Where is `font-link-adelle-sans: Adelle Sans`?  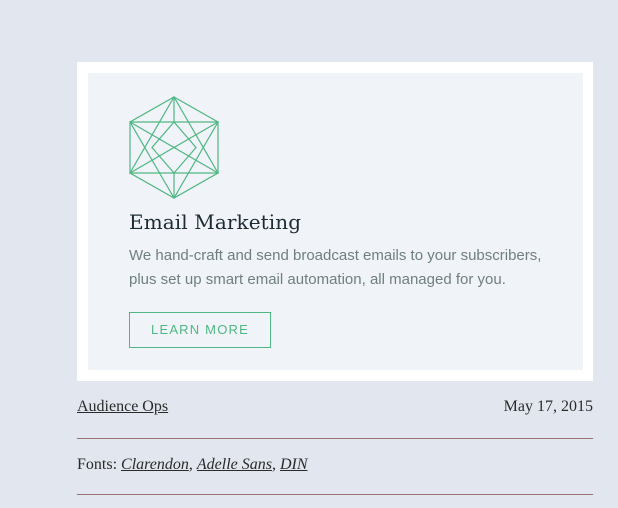
font-link-adelle-sans: Adelle Sans is located at coordinates (234, 464).